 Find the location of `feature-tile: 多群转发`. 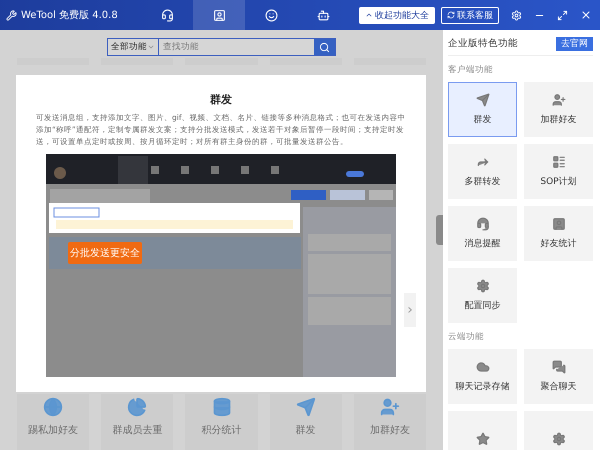

feature-tile: 多群转发 is located at coordinates (482, 171).